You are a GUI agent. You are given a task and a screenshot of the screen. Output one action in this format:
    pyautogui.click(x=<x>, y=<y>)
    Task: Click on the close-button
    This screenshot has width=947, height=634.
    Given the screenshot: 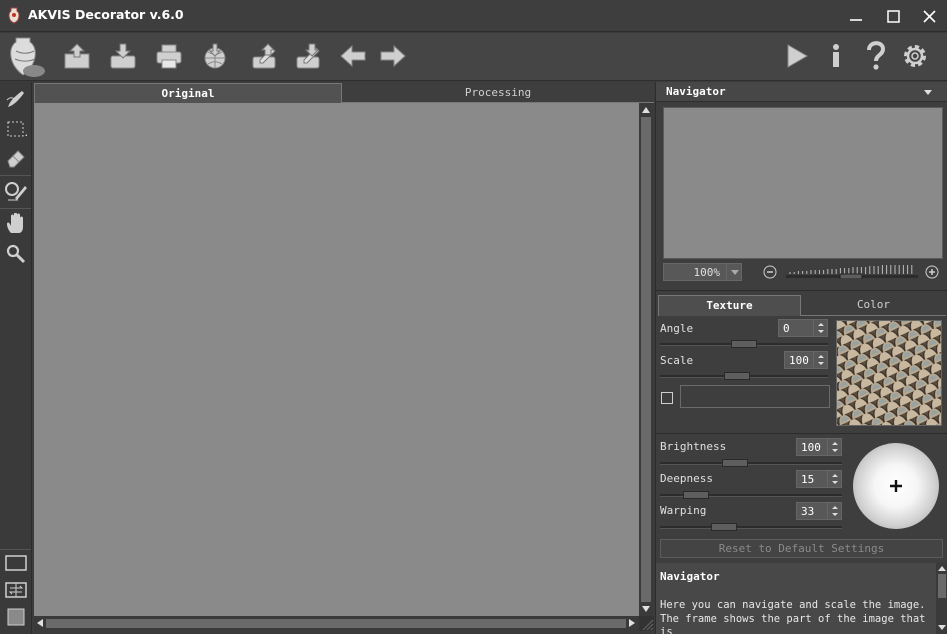 What is the action you would take?
    pyautogui.click(x=929, y=16)
    